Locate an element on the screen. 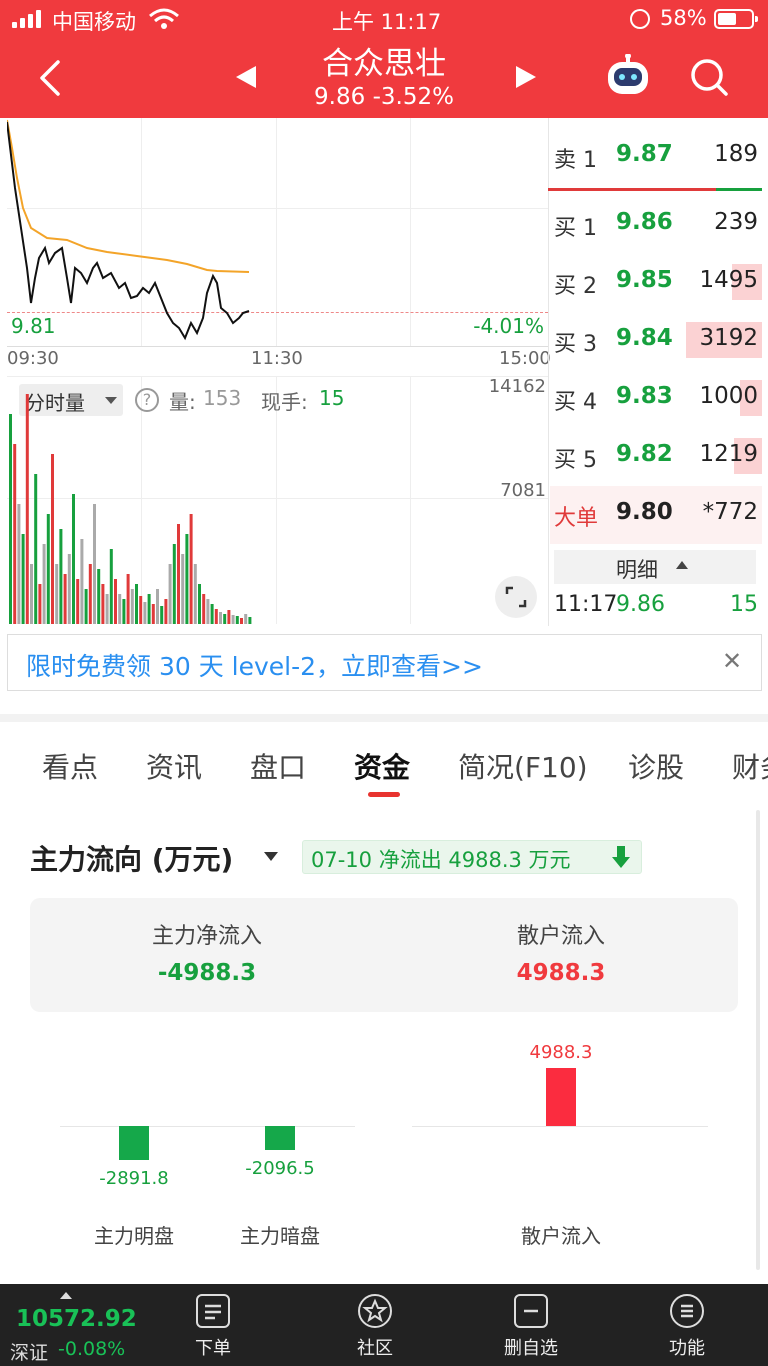  buy-volume: 1000 is located at coordinates (728, 396).